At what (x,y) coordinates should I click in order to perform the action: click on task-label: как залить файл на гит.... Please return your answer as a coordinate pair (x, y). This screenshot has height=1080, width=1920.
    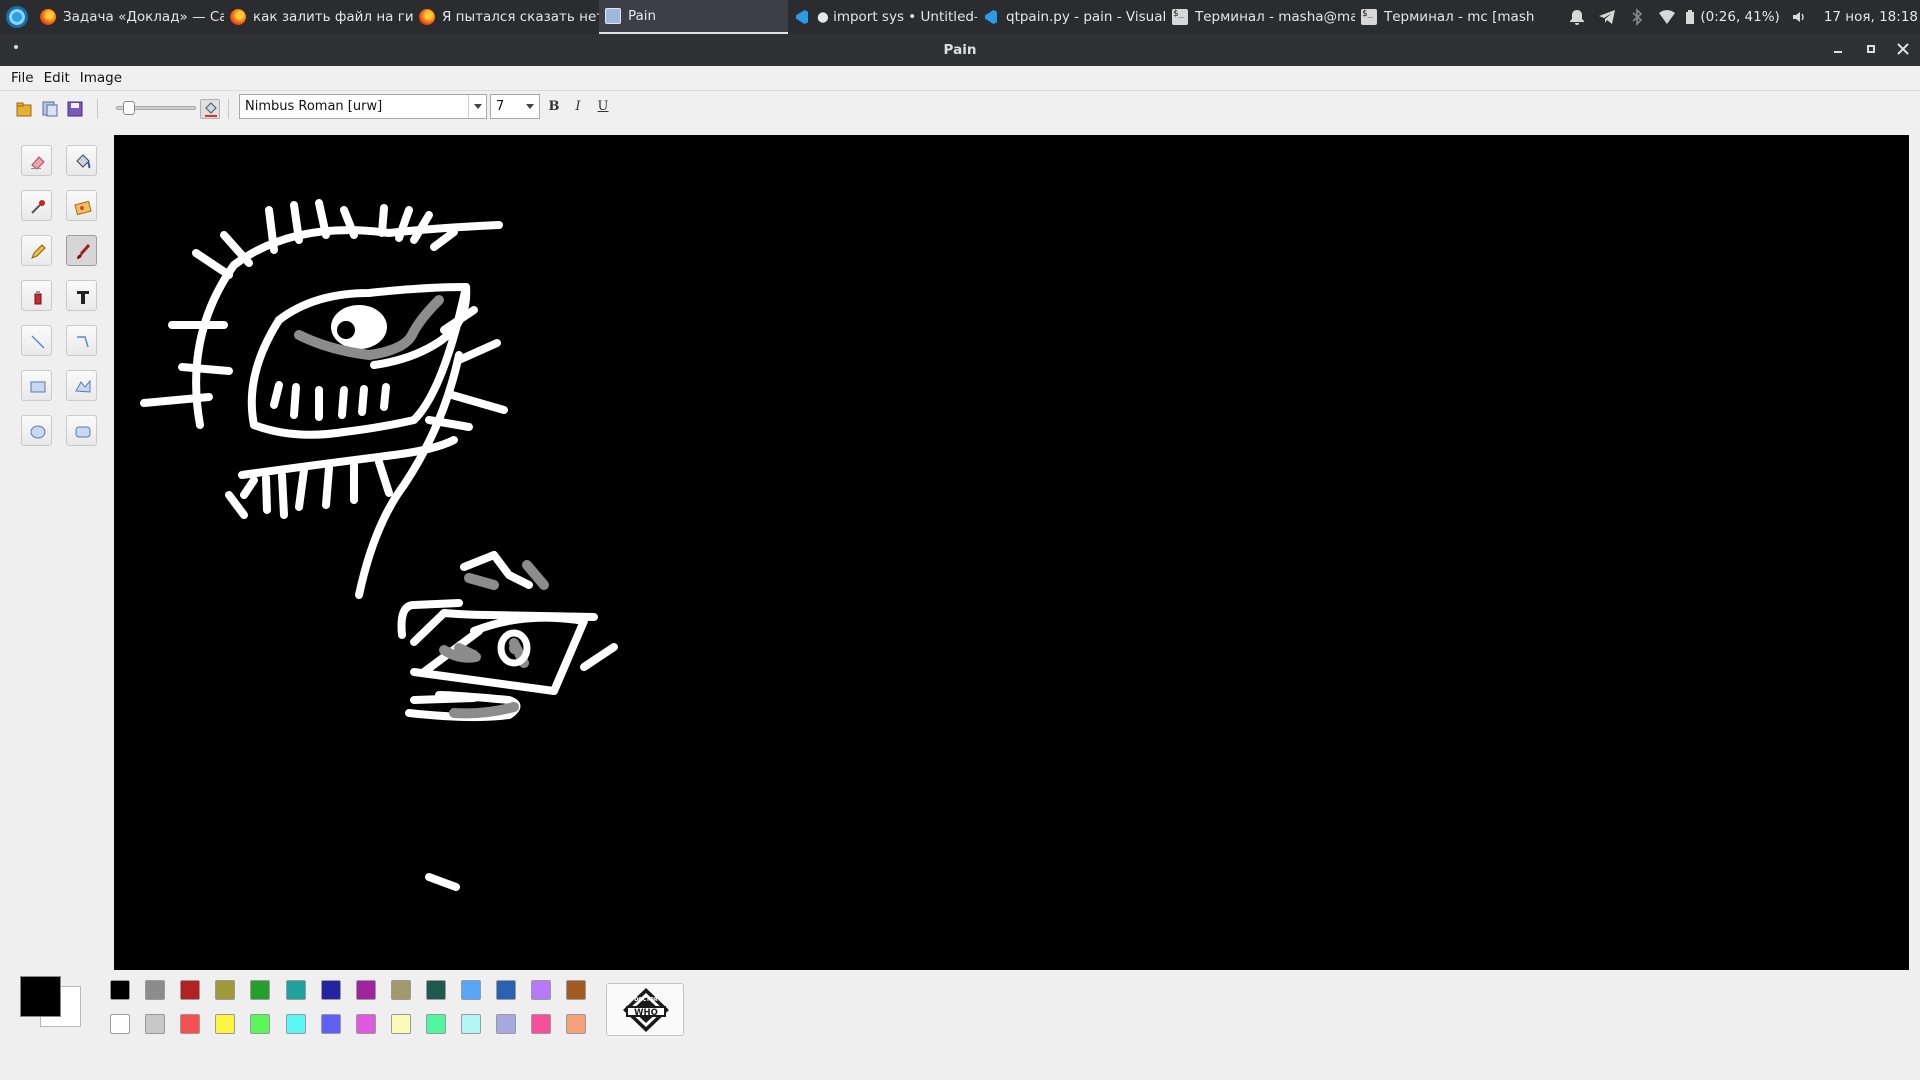
    Looking at the image, I should click on (333, 17).